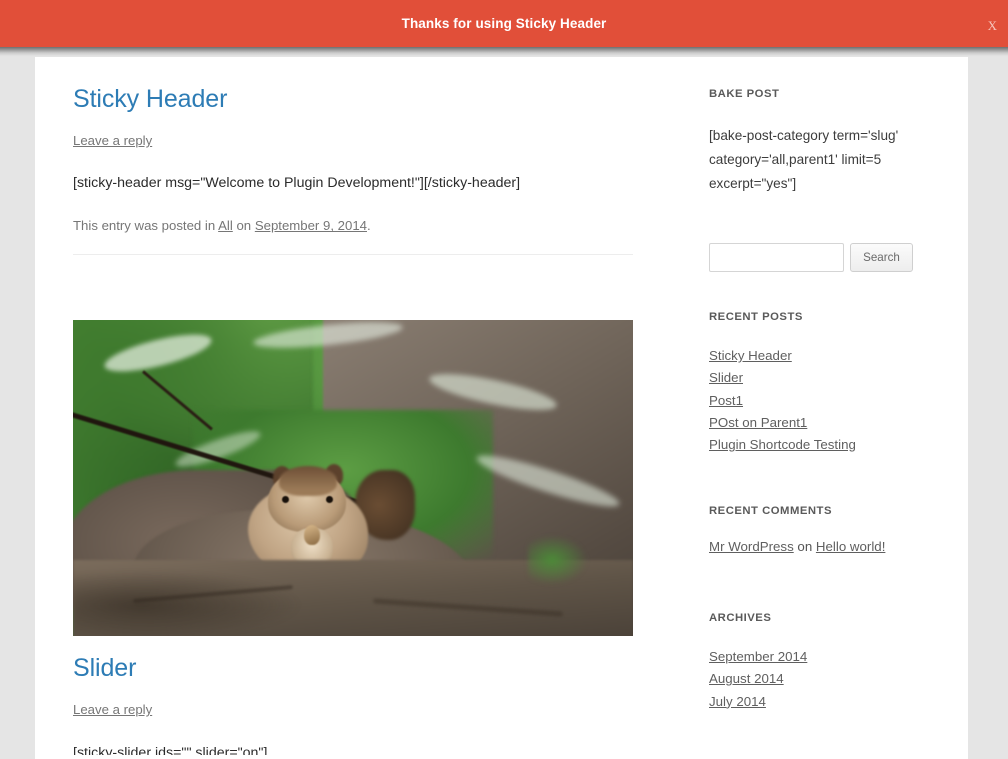  I want to click on sticky-header-bar: Thanks for using Sticky Header X, so click(504, 23).